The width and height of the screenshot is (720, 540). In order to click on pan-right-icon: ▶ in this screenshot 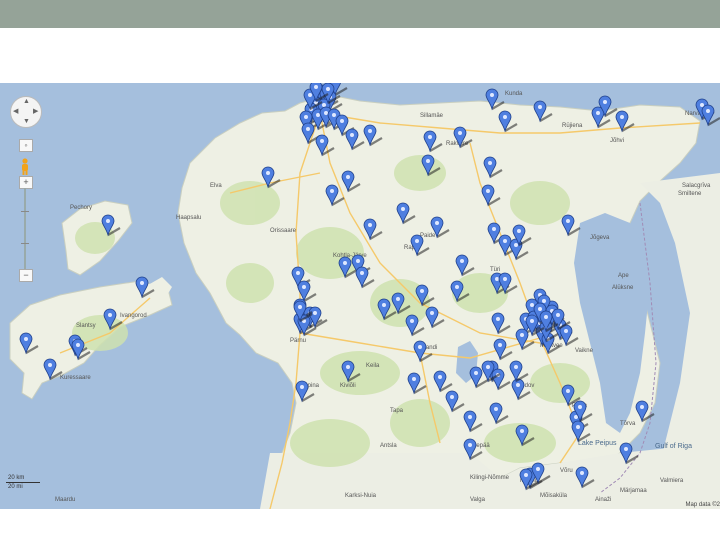, I will do `click(35, 111)`.